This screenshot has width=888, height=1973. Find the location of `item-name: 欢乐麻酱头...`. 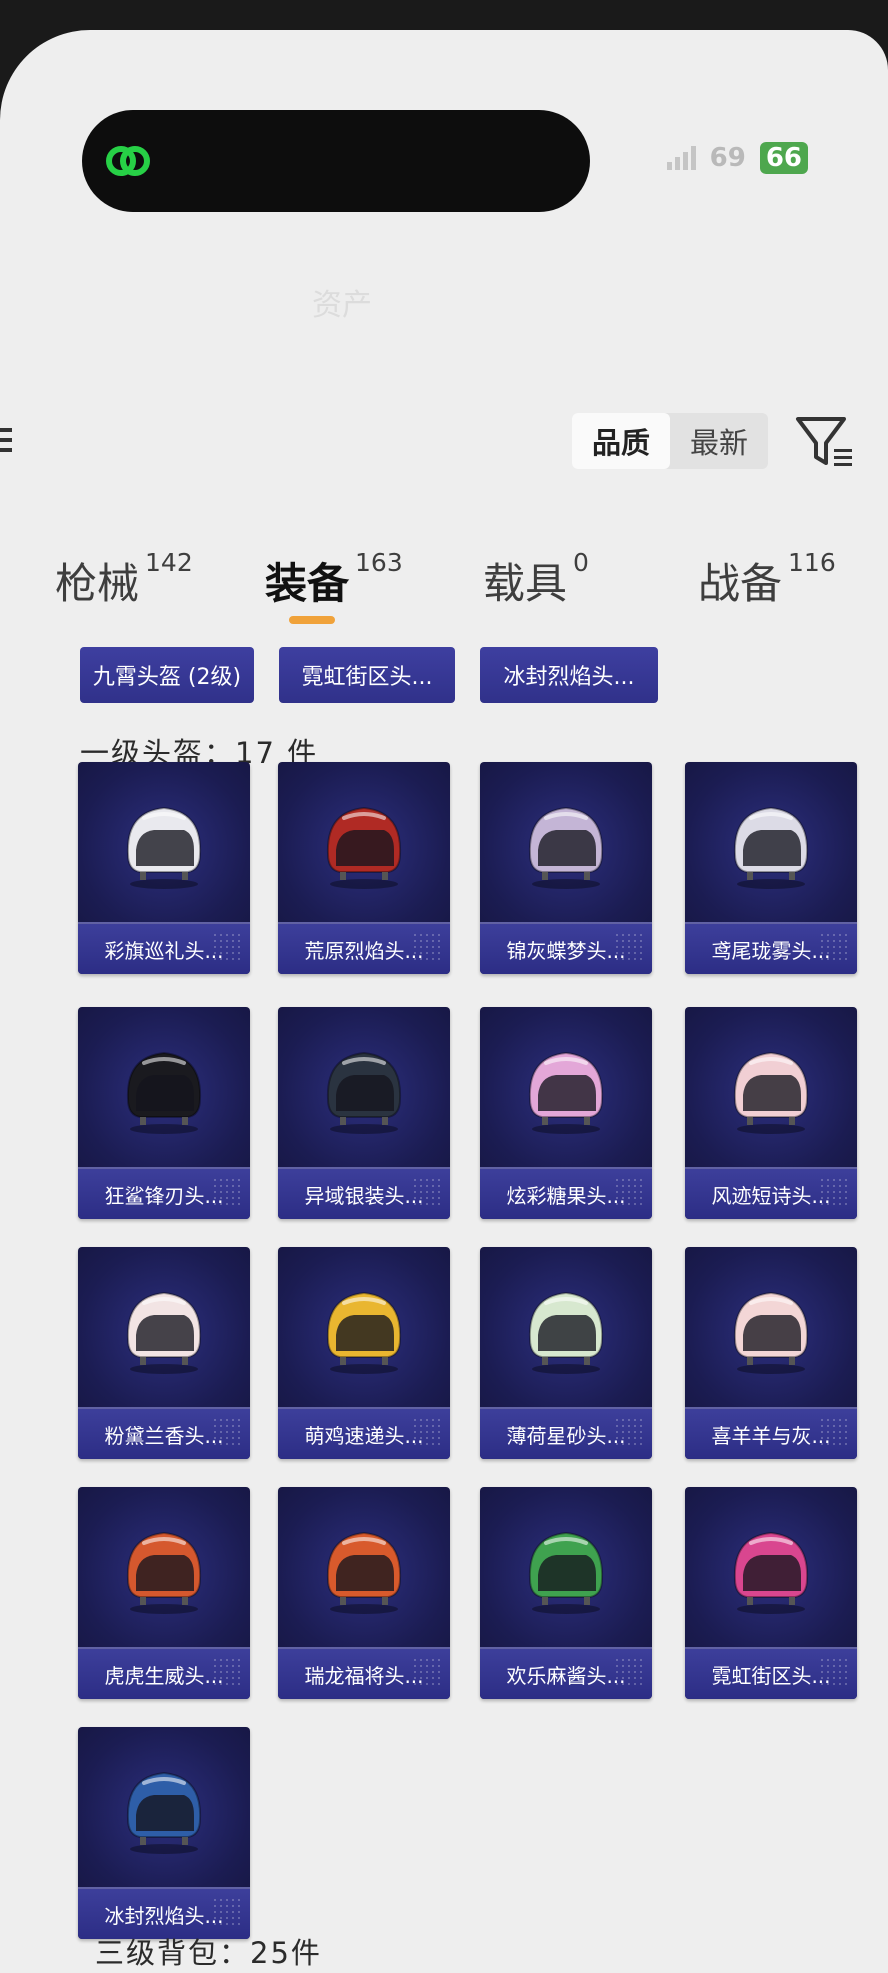

item-name: 欢乐麻酱头... is located at coordinates (566, 1673).